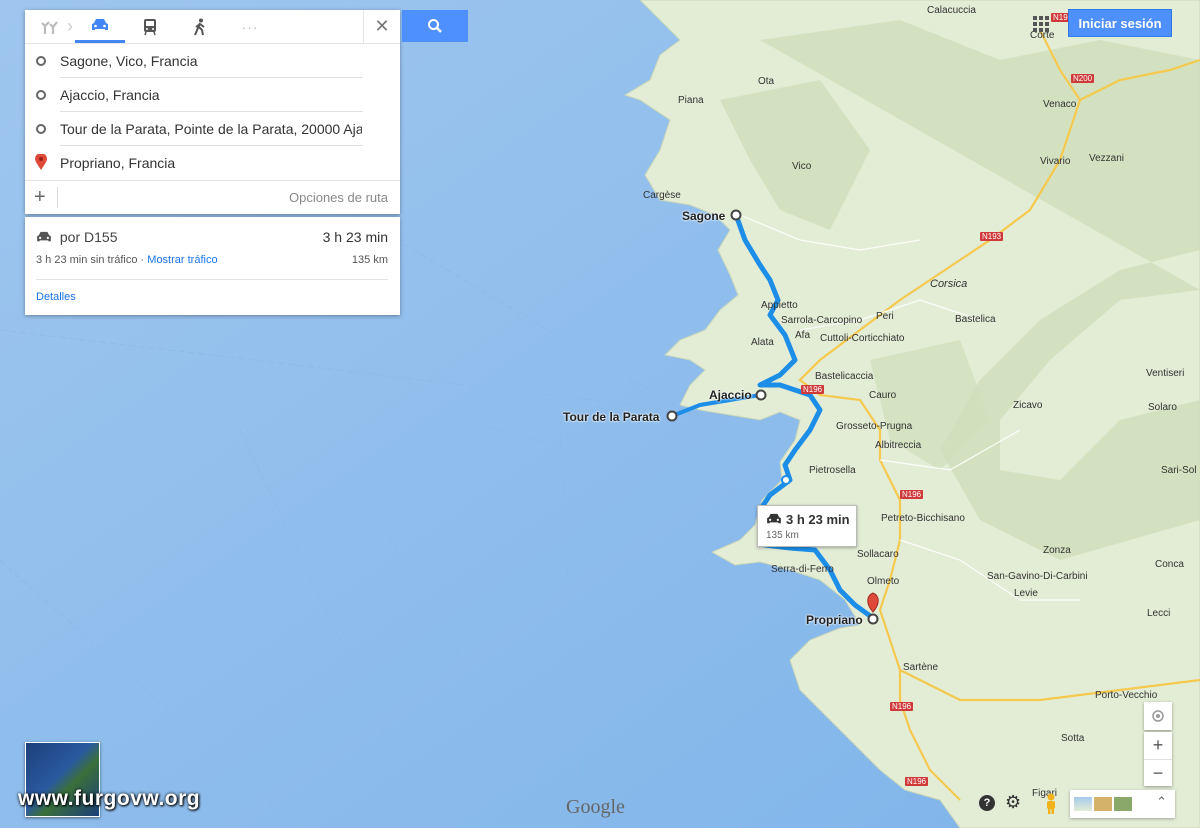  Describe the element at coordinates (822, 320) in the screenshot. I see `place-label: Sarrola-Carcopino` at that location.